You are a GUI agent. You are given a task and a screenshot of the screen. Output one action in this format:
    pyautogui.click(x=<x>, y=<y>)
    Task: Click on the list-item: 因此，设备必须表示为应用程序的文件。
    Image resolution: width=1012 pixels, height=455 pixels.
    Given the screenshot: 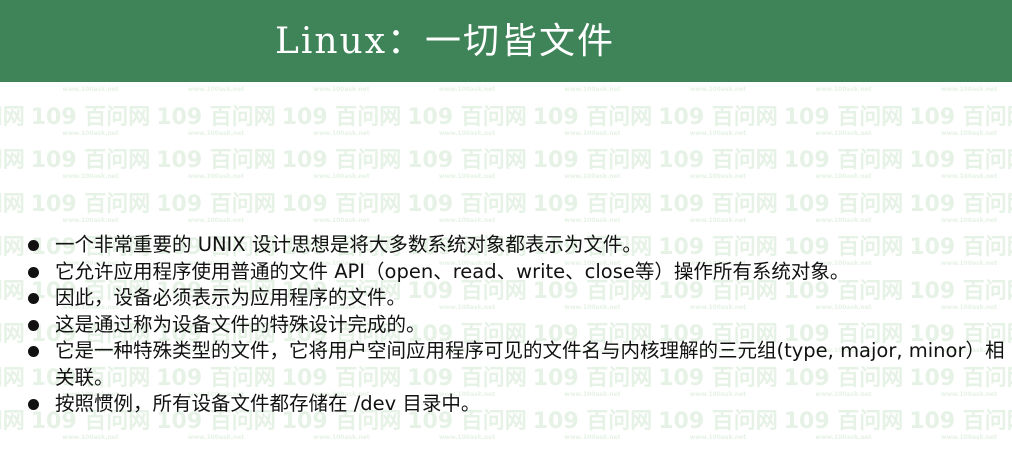 What is the action you would take?
    pyautogui.click(x=520, y=298)
    